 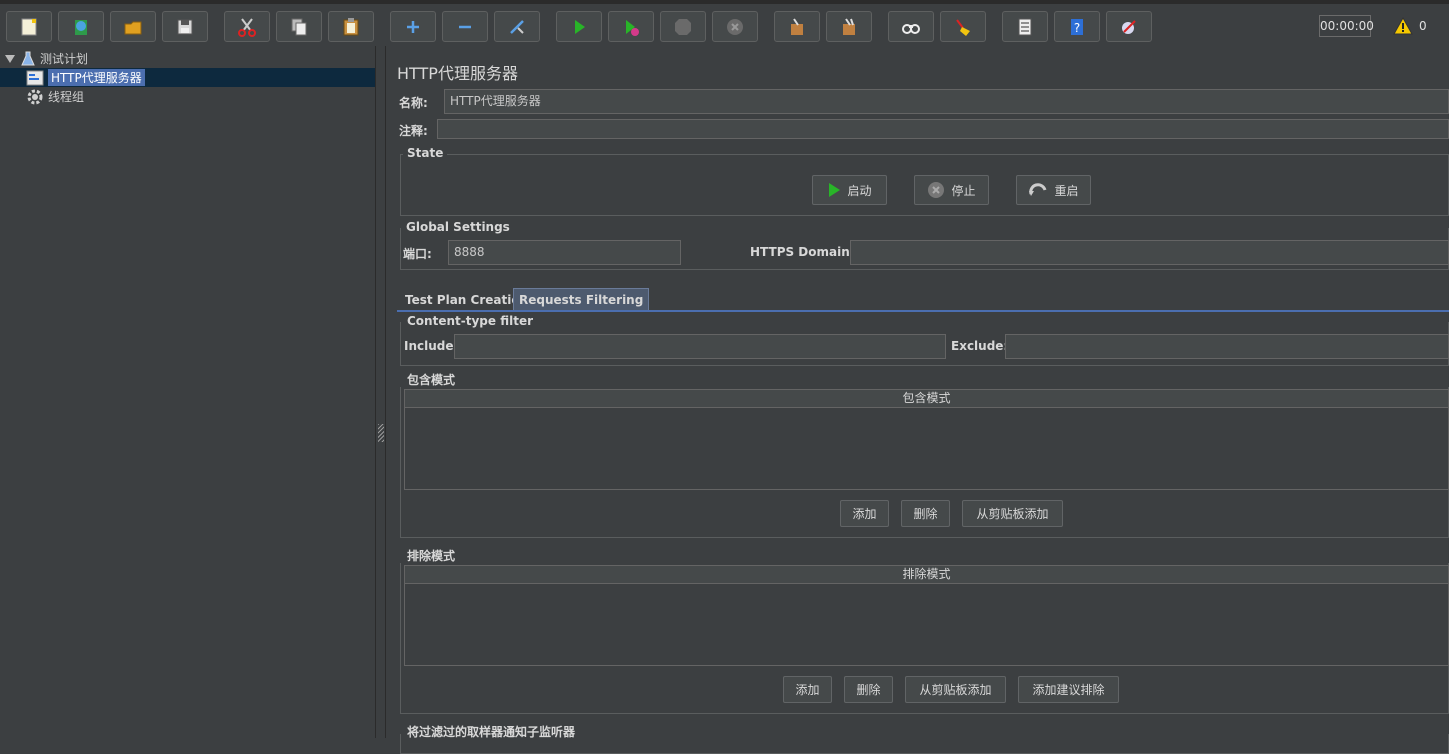 What do you see at coordinates (925, 513) in the screenshot?
I see `include-delete-button: 删除` at bounding box center [925, 513].